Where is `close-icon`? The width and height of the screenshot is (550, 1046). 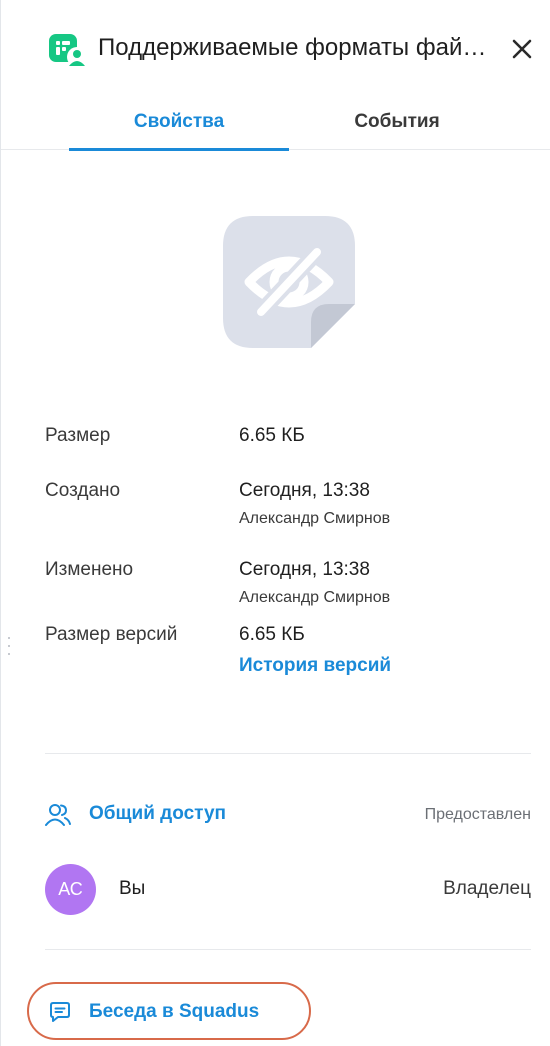
close-icon is located at coordinates (522, 49).